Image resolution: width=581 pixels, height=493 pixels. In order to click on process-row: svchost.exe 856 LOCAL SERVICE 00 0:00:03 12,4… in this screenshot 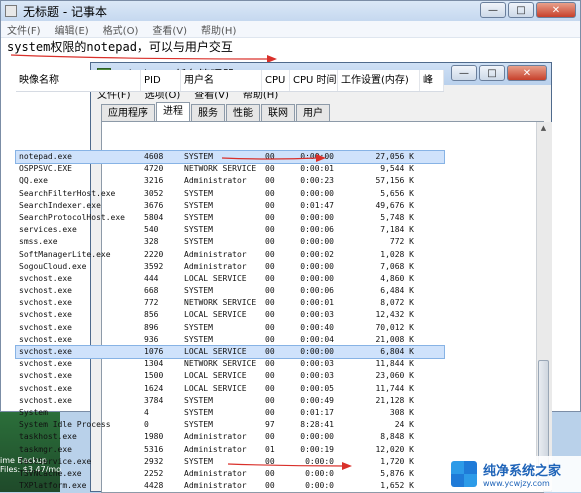, I will do `click(230, 315)`.